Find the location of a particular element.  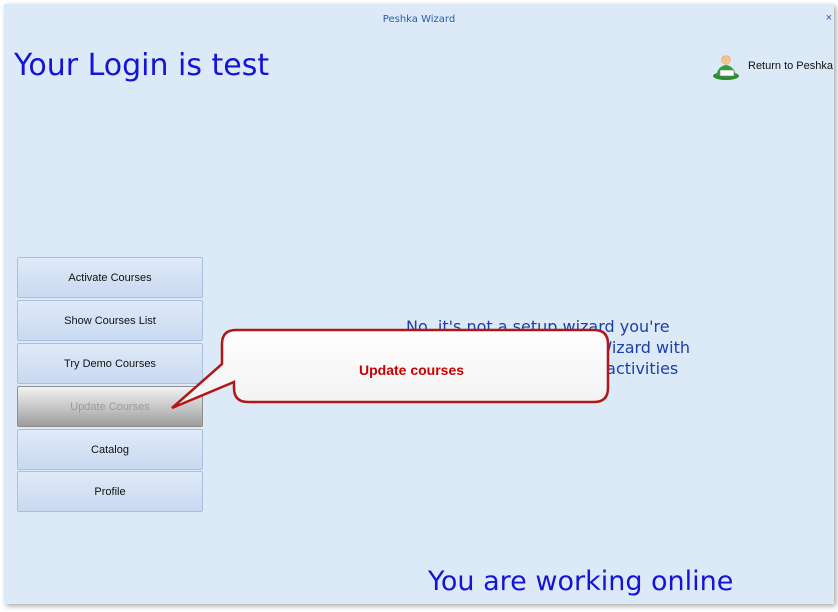

callout-text: Update courses is located at coordinates (412, 370).